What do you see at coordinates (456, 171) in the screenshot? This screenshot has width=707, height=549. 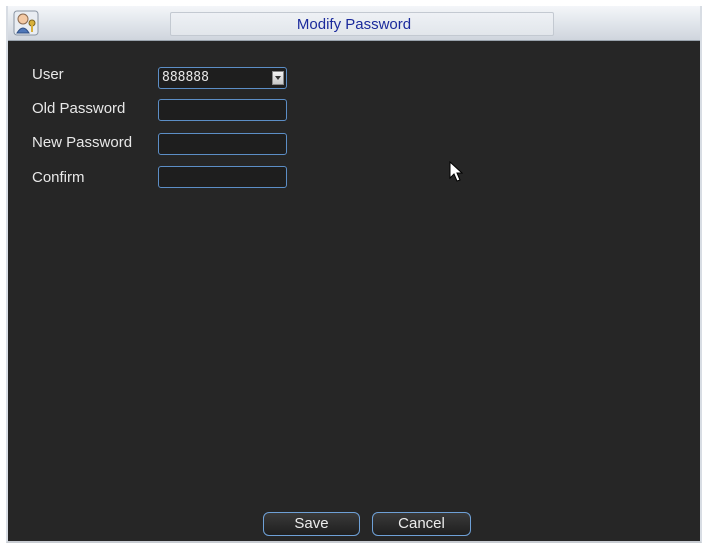 I see `mouse-cursor-icon` at bounding box center [456, 171].